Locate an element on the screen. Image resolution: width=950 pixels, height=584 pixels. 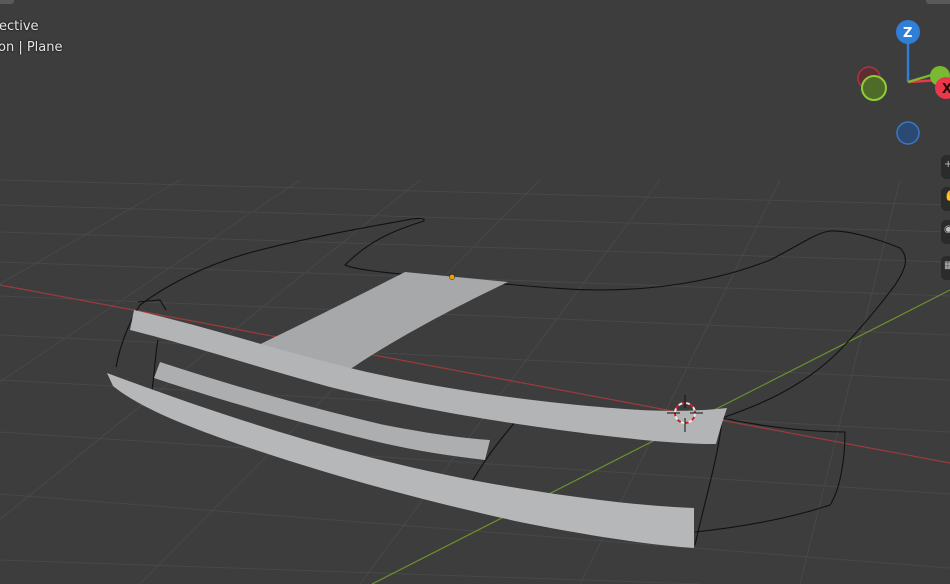
active-object-label: on | Plane is located at coordinates (31, 47).